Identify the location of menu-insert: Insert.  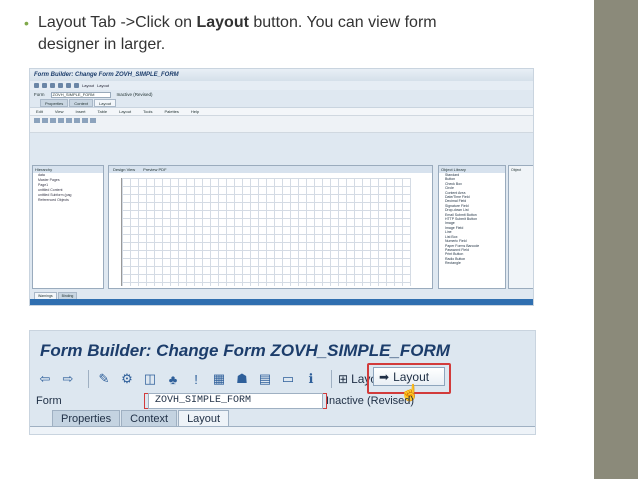
(81, 111).